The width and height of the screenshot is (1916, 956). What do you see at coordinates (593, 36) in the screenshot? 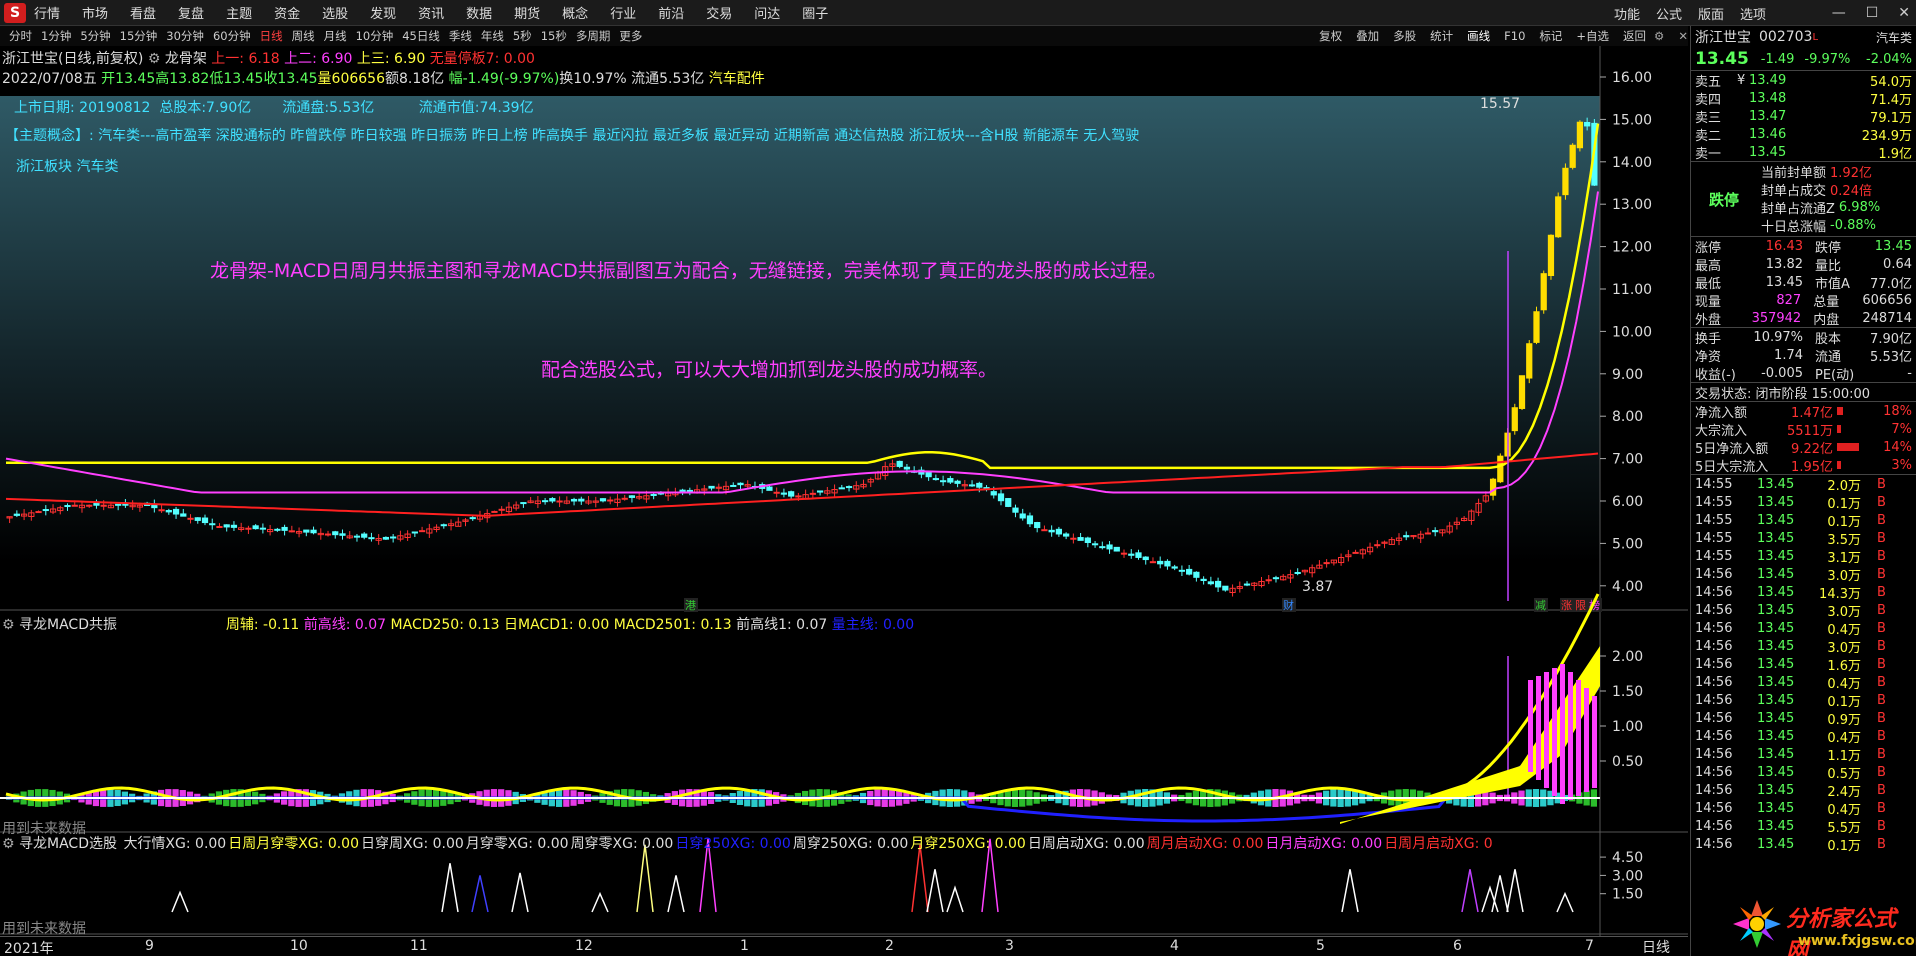
I see `period-tab: 多周期` at bounding box center [593, 36].